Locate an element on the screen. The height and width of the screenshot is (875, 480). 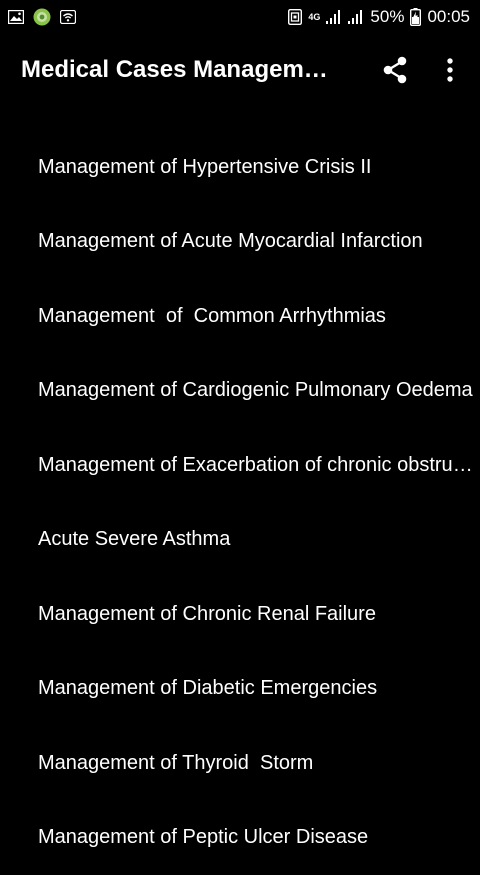
list-item: Management of Thyroid Storm is located at coordinates (240, 763).